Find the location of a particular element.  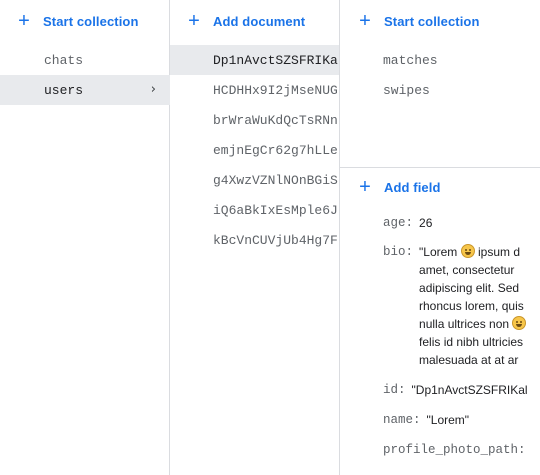

document-item: iQ6aBkIxEsMple6J is located at coordinates (254, 210).